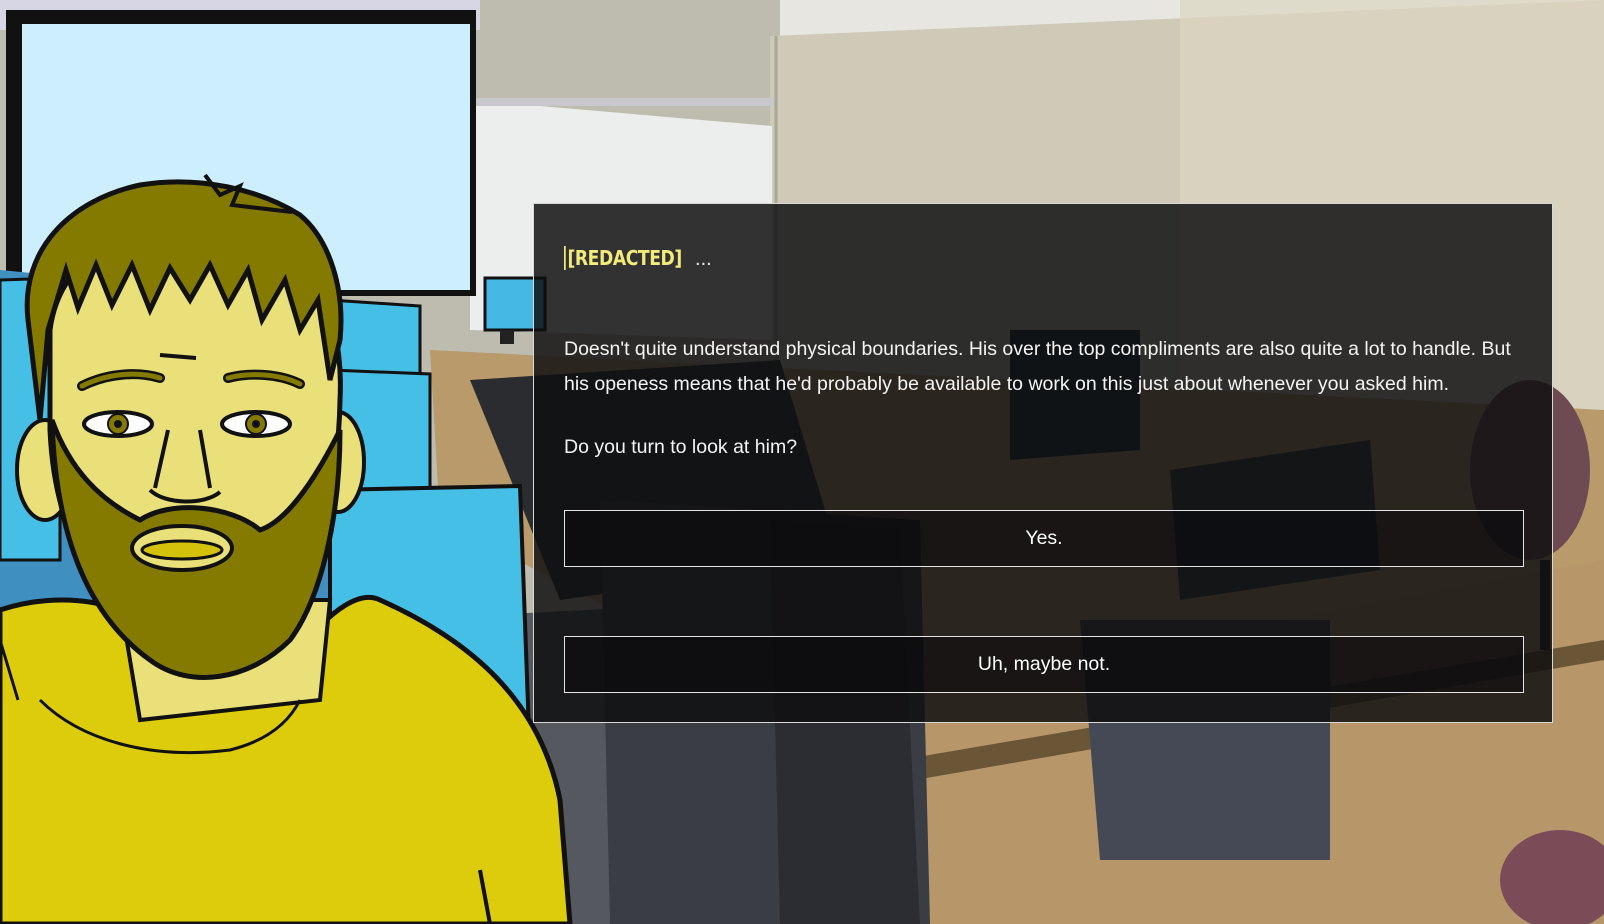 This screenshot has height=924, width=1604. What do you see at coordinates (1044, 538) in the screenshot?
I see `choice-yes-button: Yes.` at bounding box center [1044, 538].